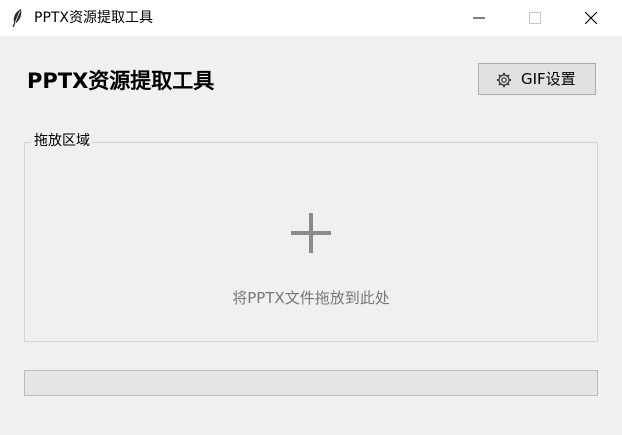 The height and width of the screenshot is (435, 622). I want to click on close-button, so click(591, 18).